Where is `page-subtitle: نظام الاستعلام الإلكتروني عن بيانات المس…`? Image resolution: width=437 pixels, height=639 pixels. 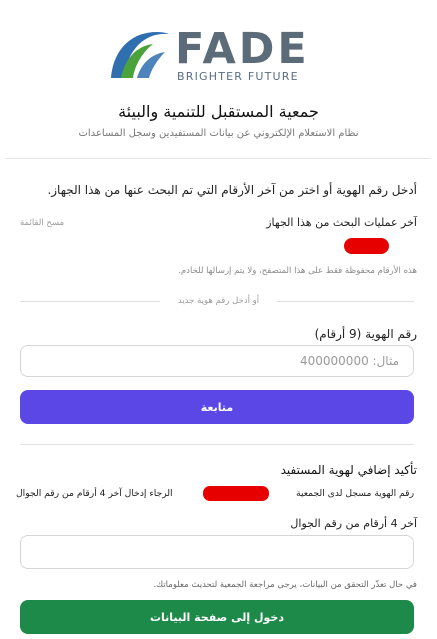 page-subtitle: نظام الاستعلام الإلكتروني عن بيانات المس… is located at coordinates (218, 133).